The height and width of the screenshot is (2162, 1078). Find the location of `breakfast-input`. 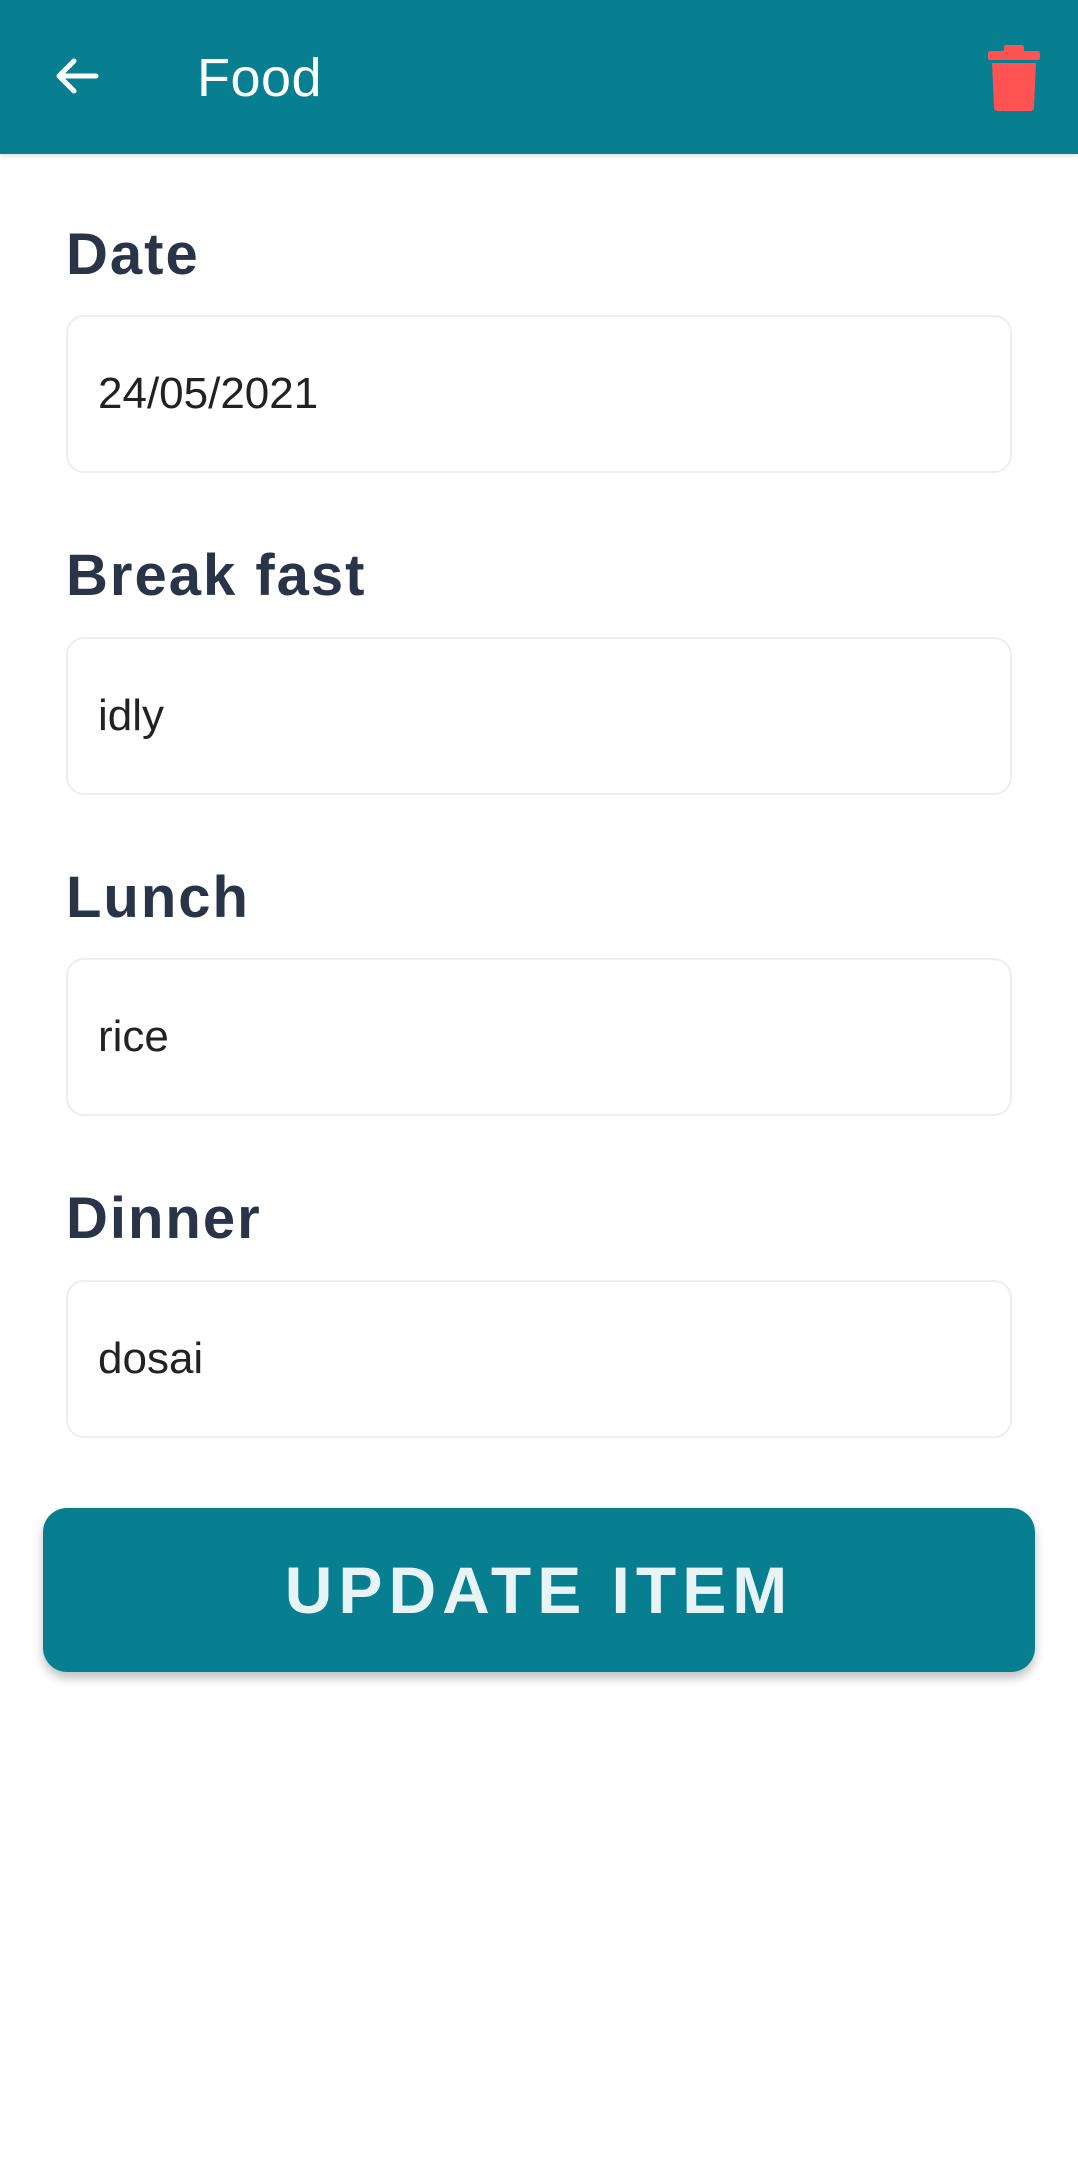

breakfast-input is located at coordinates (539, 716).